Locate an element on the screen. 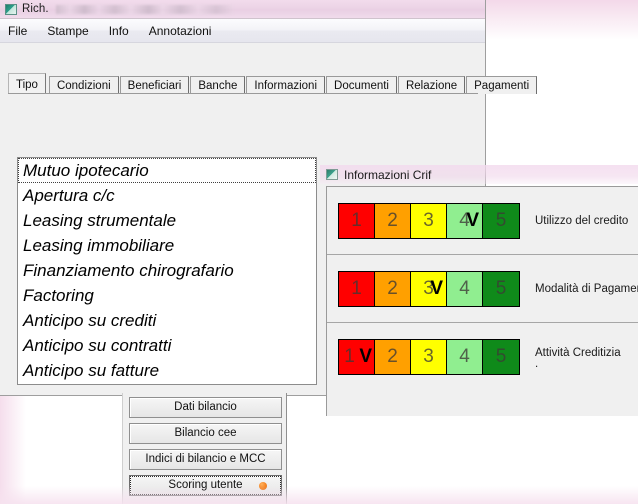 The image size is (638, 504). tab-documenti: Documenti is located at coordinates (361, 85).